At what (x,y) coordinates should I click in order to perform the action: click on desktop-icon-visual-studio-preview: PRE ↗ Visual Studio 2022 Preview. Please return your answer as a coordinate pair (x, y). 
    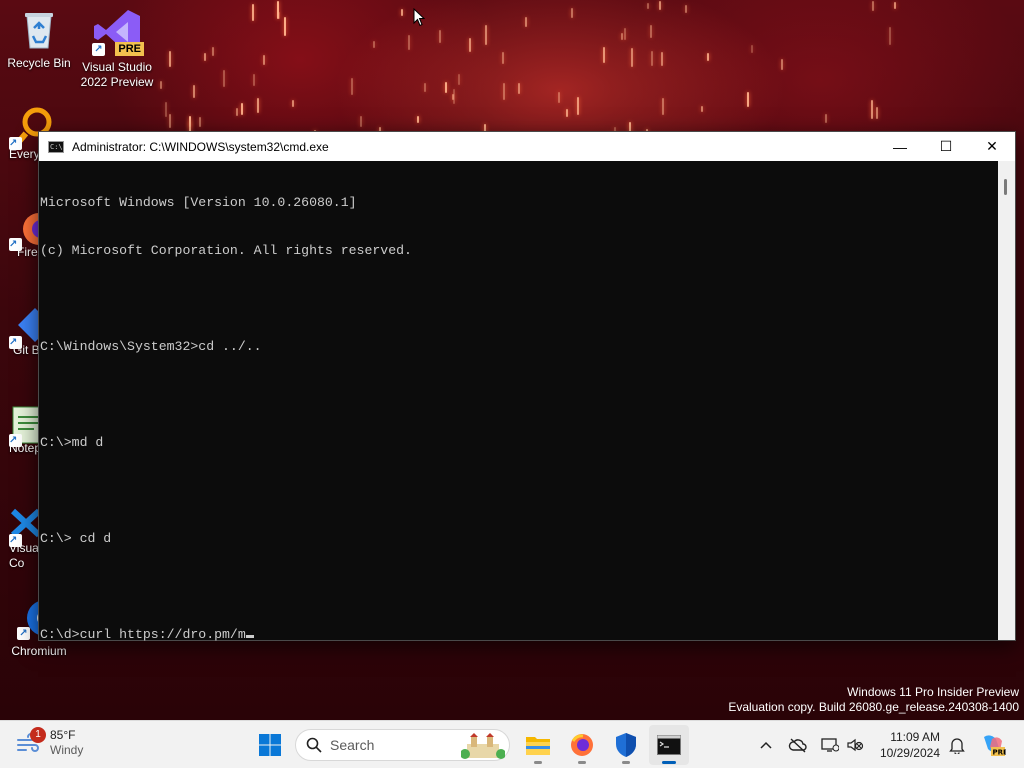
    Looking at the image, I should click on (117, 49).